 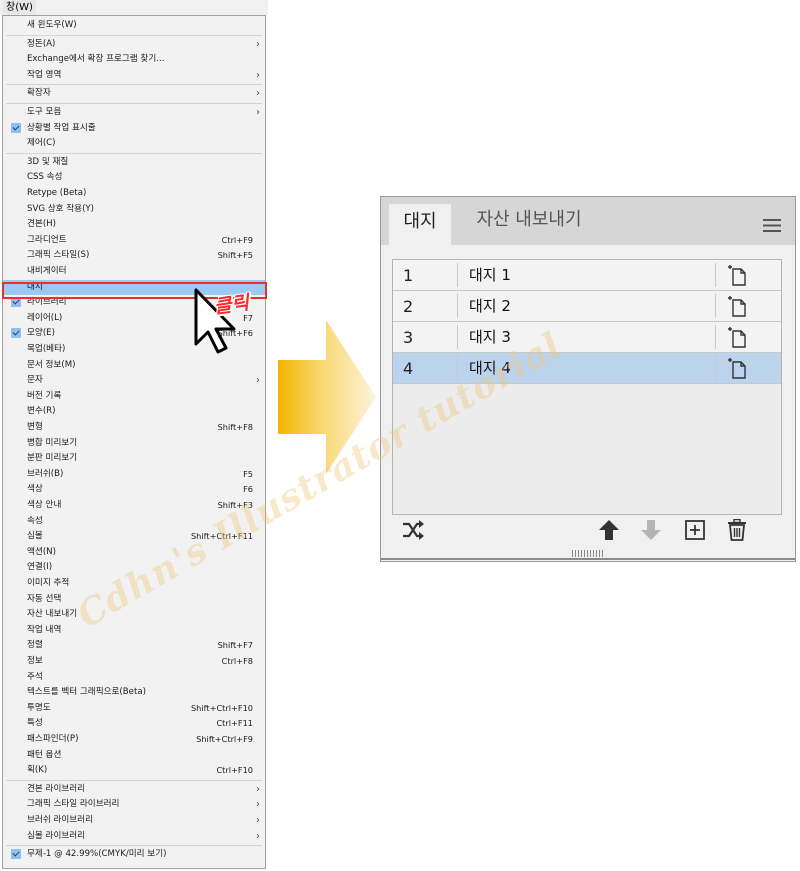 I want to click on menu-item-label: 주석, so click(x=35, y=676).